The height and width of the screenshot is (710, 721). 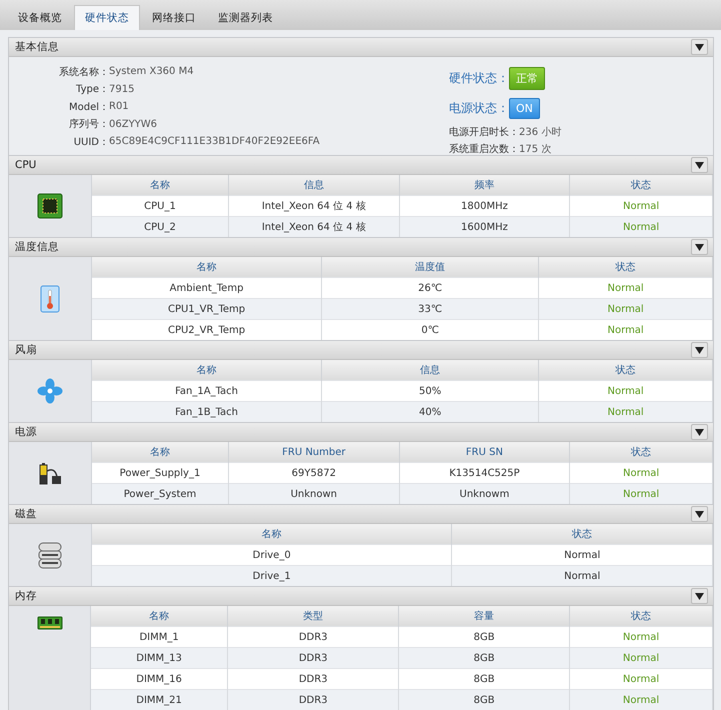 What do you see at coordinates (207, 330) in the screenshot?
I see `table-cell: CPU2_VR_Temp` at bounding box center [207, 330].